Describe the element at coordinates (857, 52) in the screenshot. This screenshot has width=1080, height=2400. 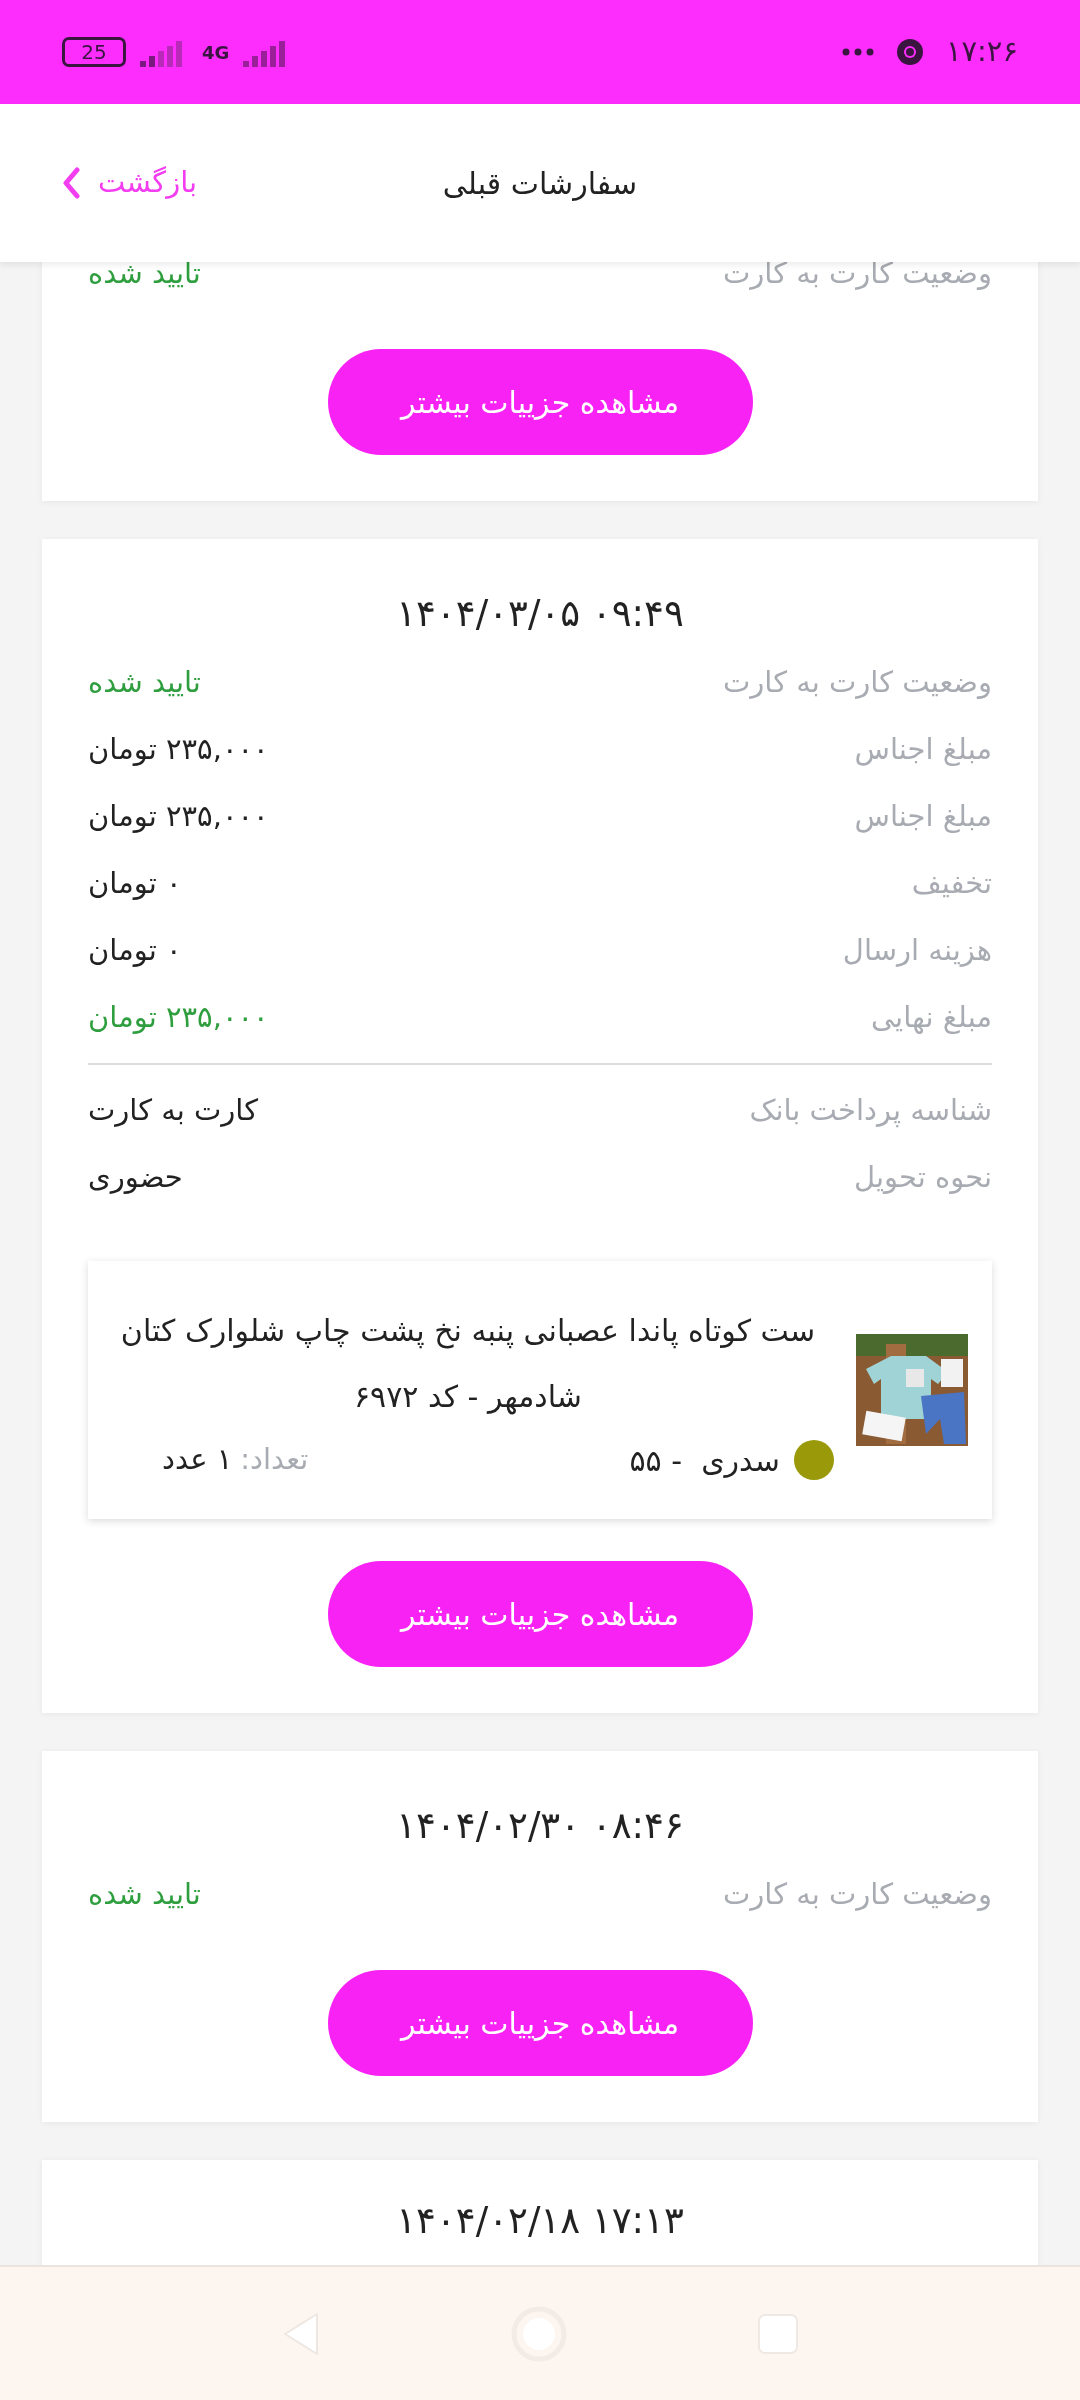
I see `more-icon` at that location.